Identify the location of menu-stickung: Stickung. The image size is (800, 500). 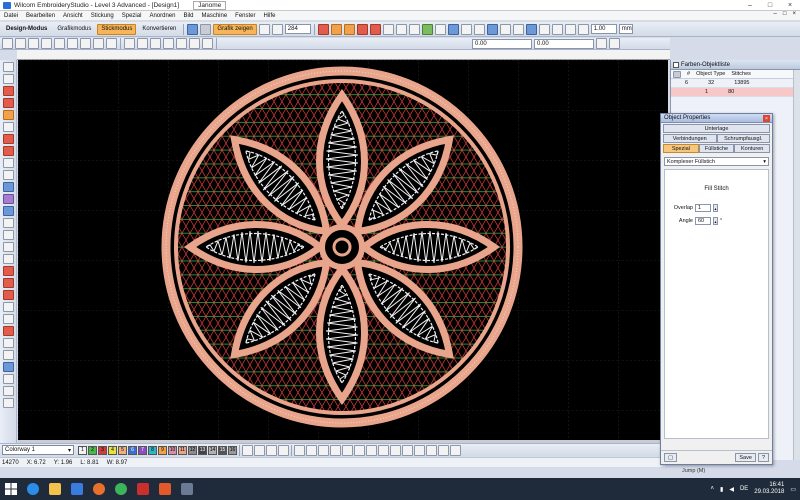
(102, 16).